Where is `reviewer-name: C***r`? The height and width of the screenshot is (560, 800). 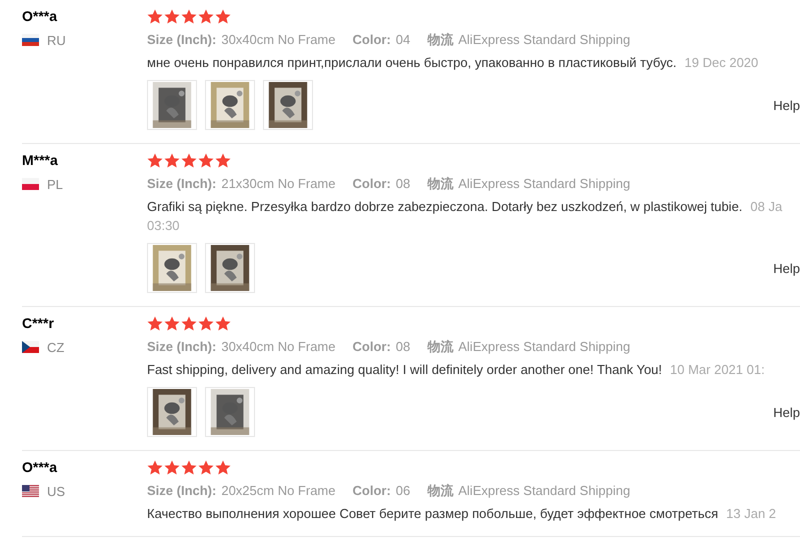
reviewer-name: C***r is located at coordinates (38, 323).